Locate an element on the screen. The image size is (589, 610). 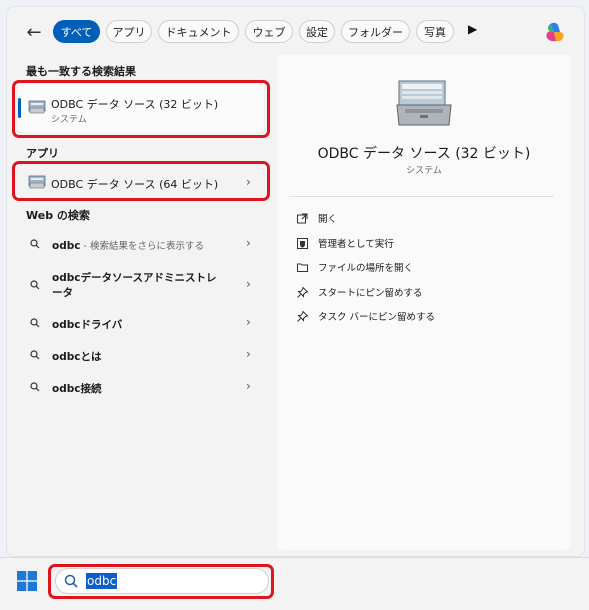
action-open: 開く is located at coordinates (317, 218).